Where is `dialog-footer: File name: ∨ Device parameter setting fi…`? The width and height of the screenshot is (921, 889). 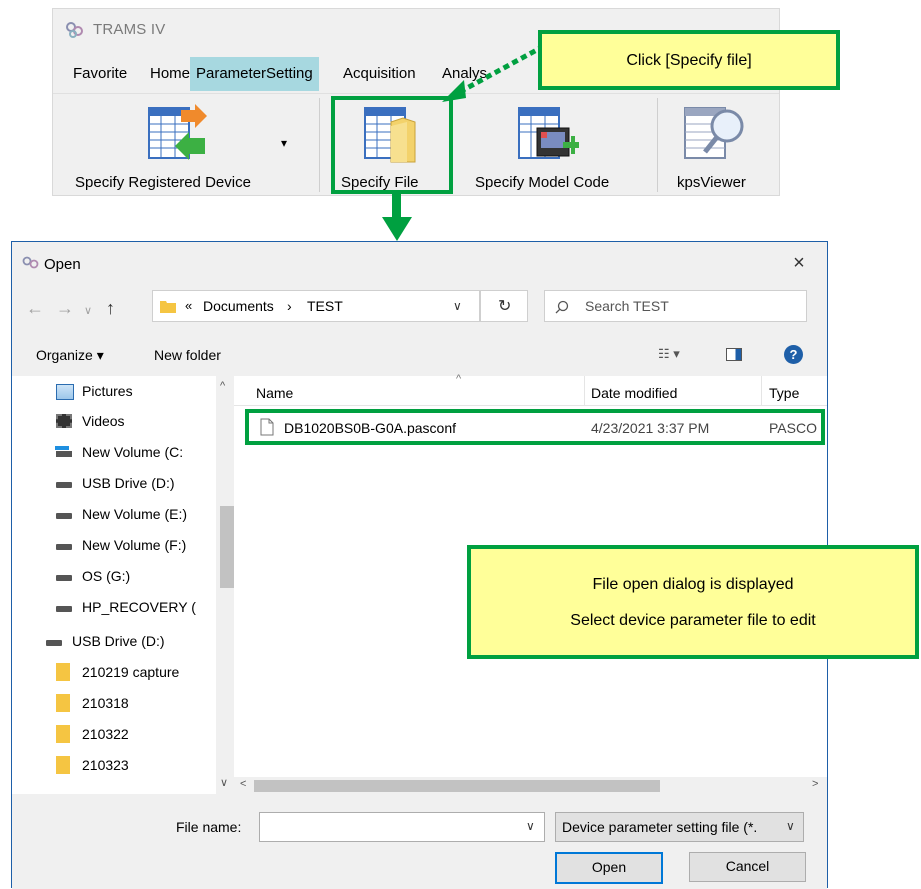
dialog-footer: File name: ∨ Device parameter setting fi… is located at coordinates (419, 841).